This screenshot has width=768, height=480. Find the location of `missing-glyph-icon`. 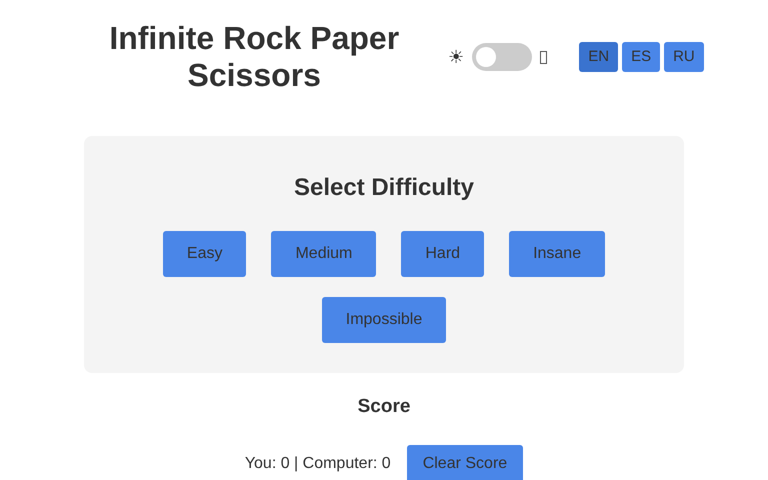

missing-glyph-icon is located at coordinates (544, 57).